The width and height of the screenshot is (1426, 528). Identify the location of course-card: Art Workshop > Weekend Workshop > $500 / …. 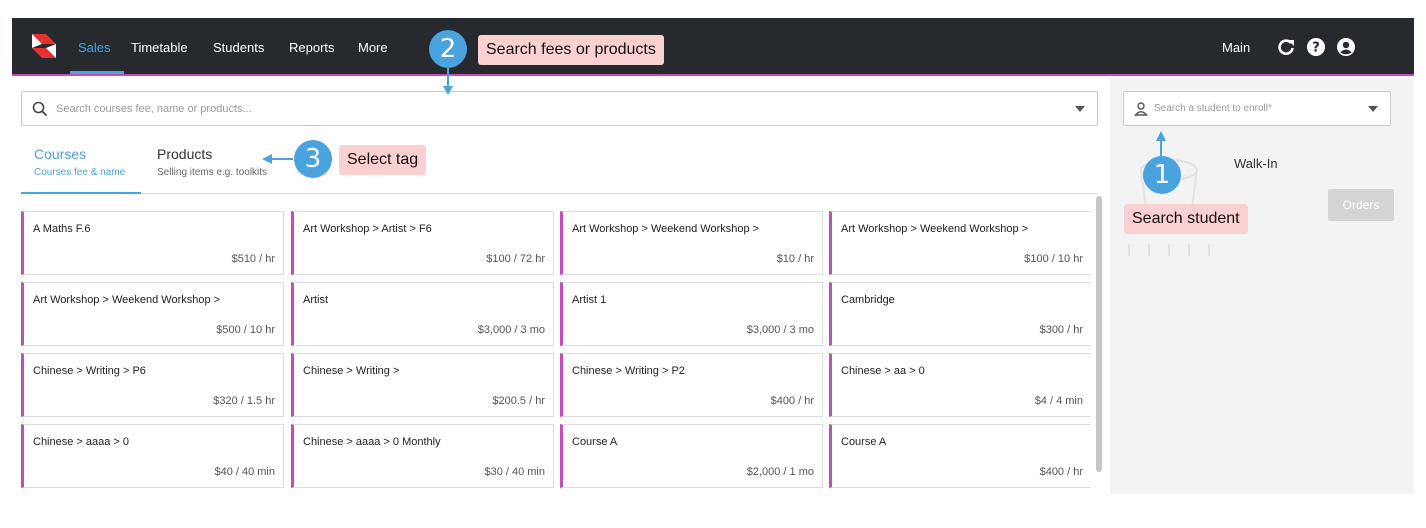
(152, 314).